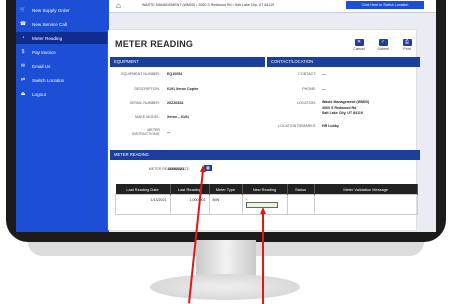 The width and height of the screenshot is (451, 304). I want to click on arrow-head-new-reading, so click(263, 210).